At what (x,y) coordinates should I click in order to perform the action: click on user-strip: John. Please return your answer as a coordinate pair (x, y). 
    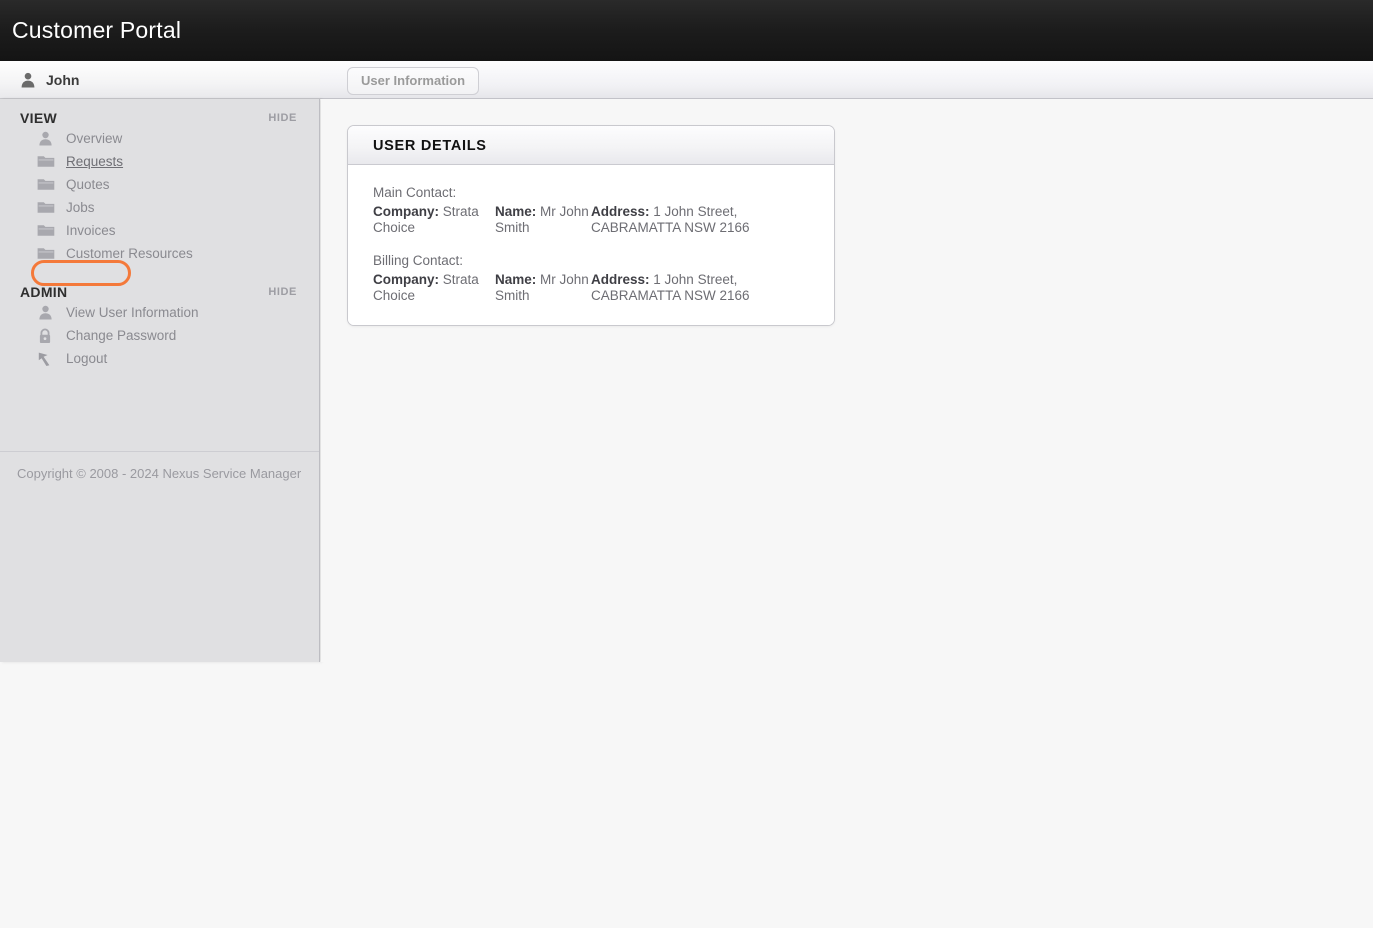
    Looking at the image, I should click on (160, 80).